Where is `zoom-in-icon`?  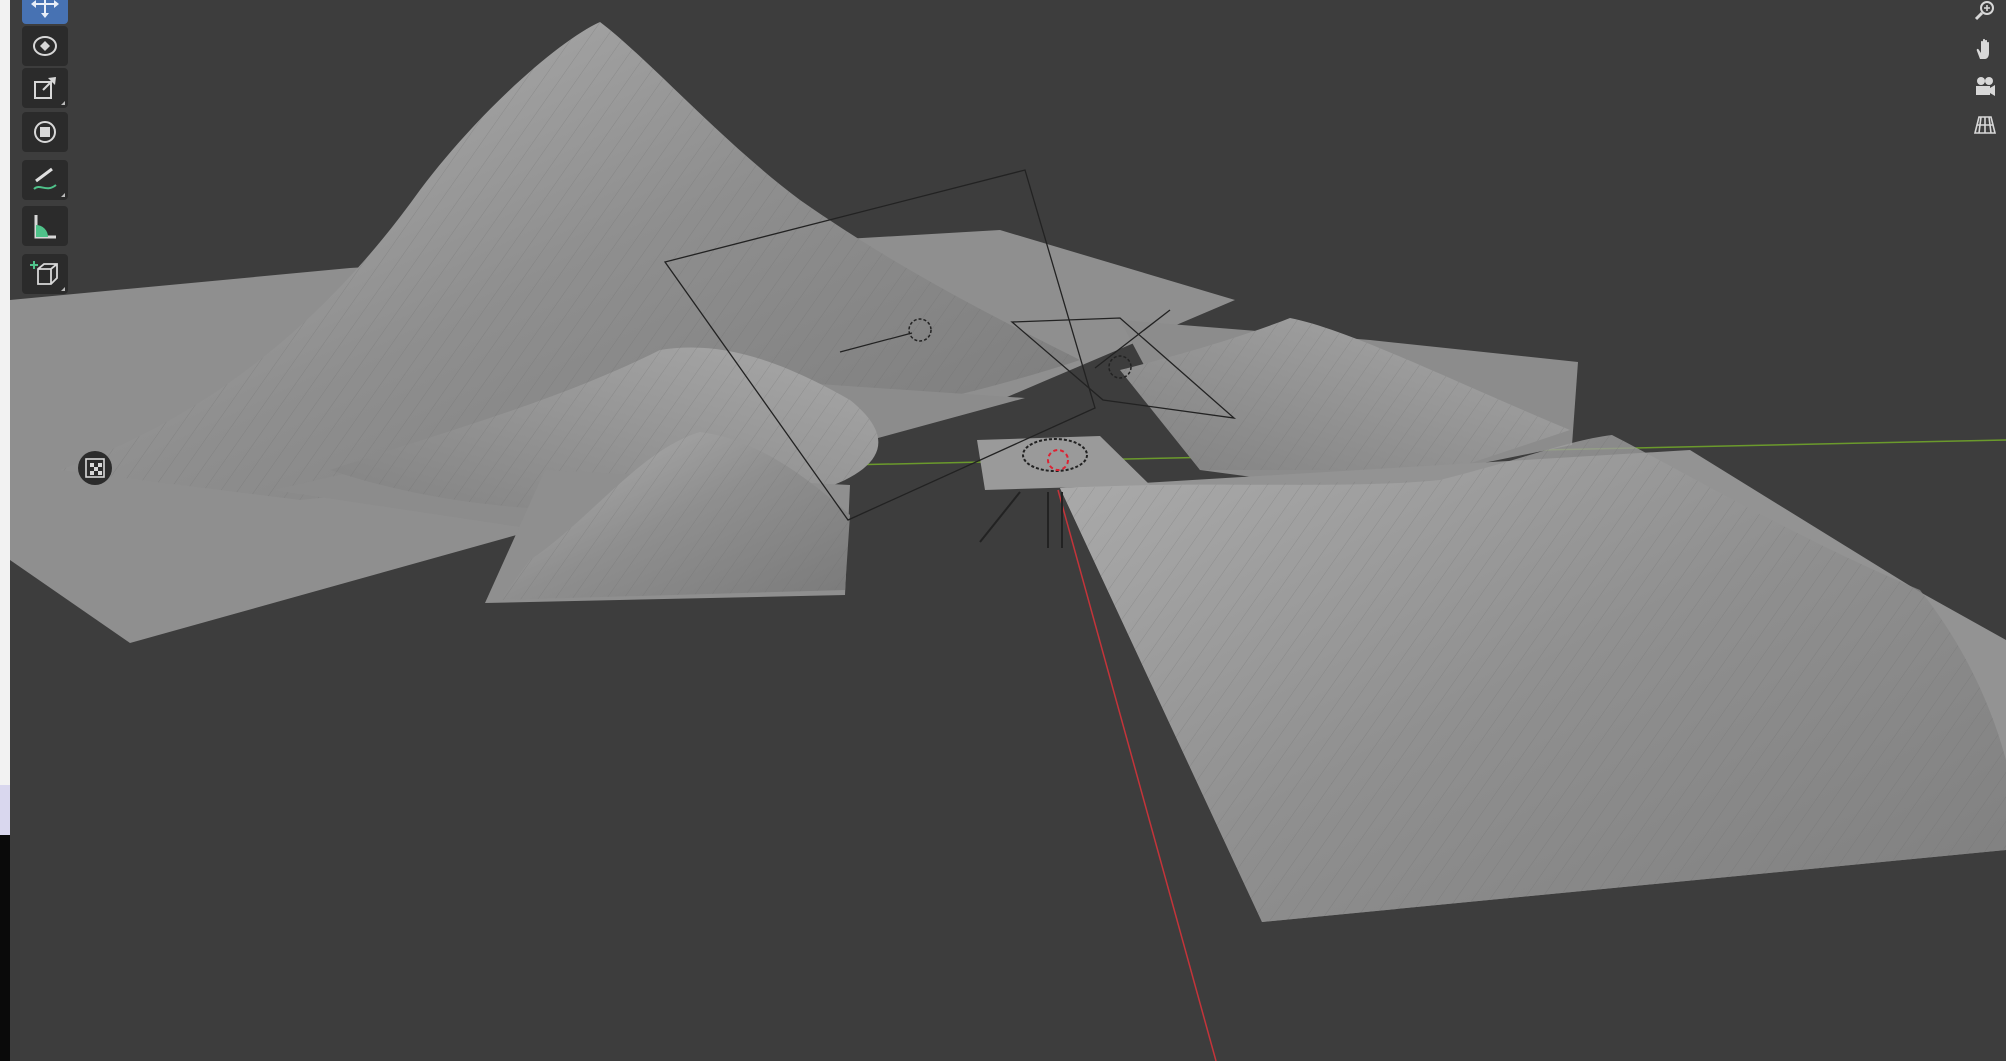
zoom-in-icon is located at coordinates (1984, 11).